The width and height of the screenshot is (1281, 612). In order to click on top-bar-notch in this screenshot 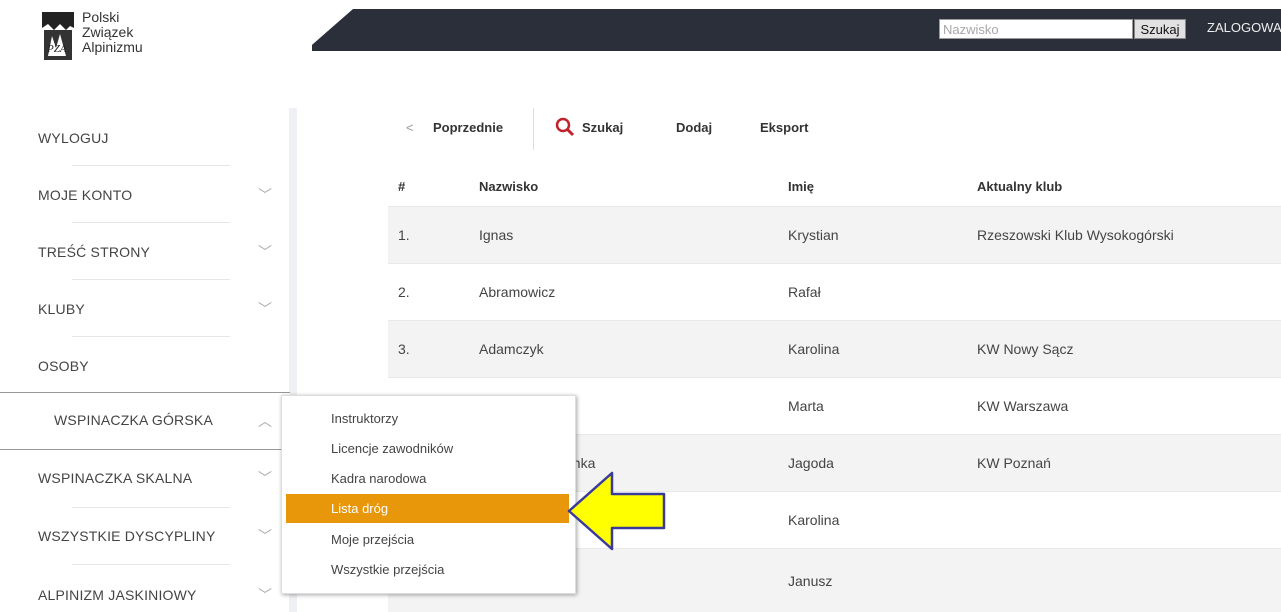, I will do `click(329, 30)`.